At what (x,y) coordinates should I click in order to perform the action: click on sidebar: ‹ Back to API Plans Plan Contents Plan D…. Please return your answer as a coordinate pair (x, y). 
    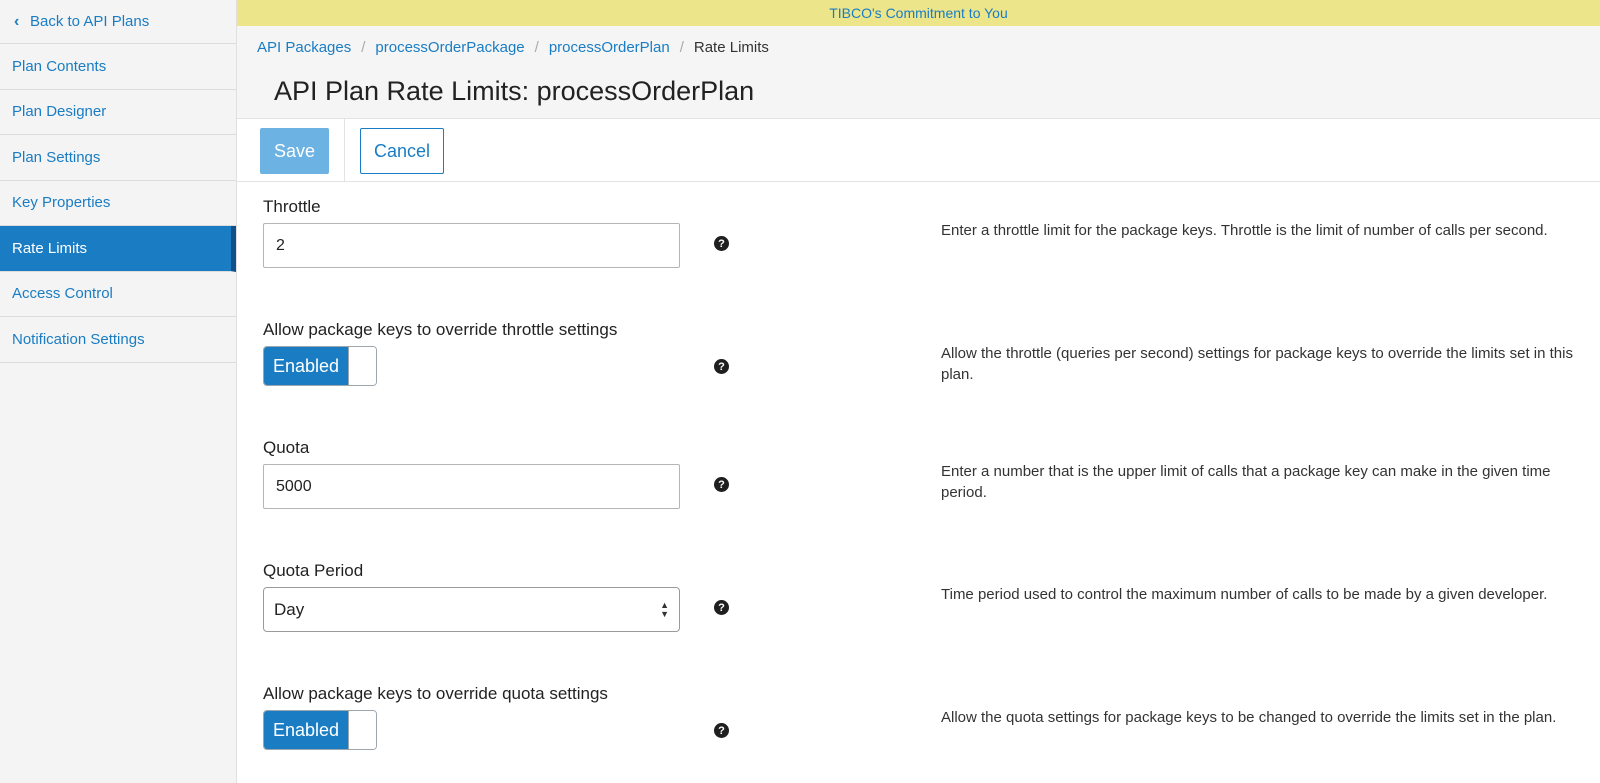
    Looking at the image, I should click on (118, 391).